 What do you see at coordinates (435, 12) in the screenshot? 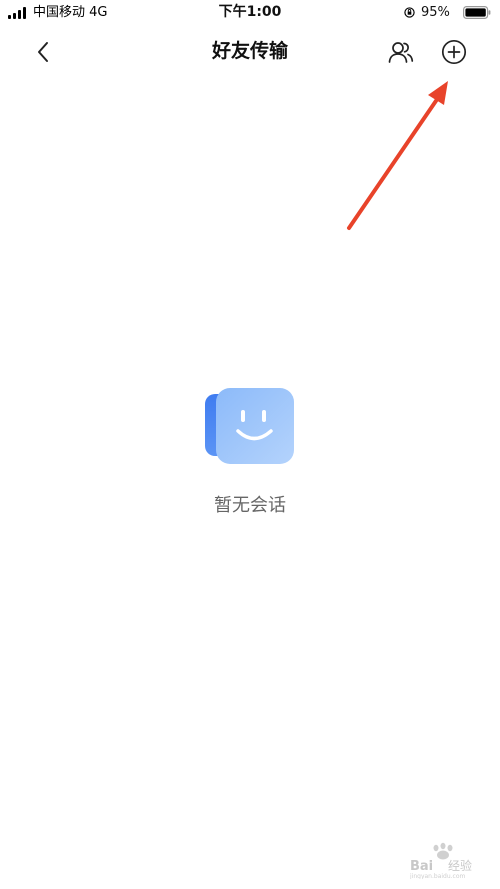
I see `battery-percent: 95%` at bounding box center [435, 12].